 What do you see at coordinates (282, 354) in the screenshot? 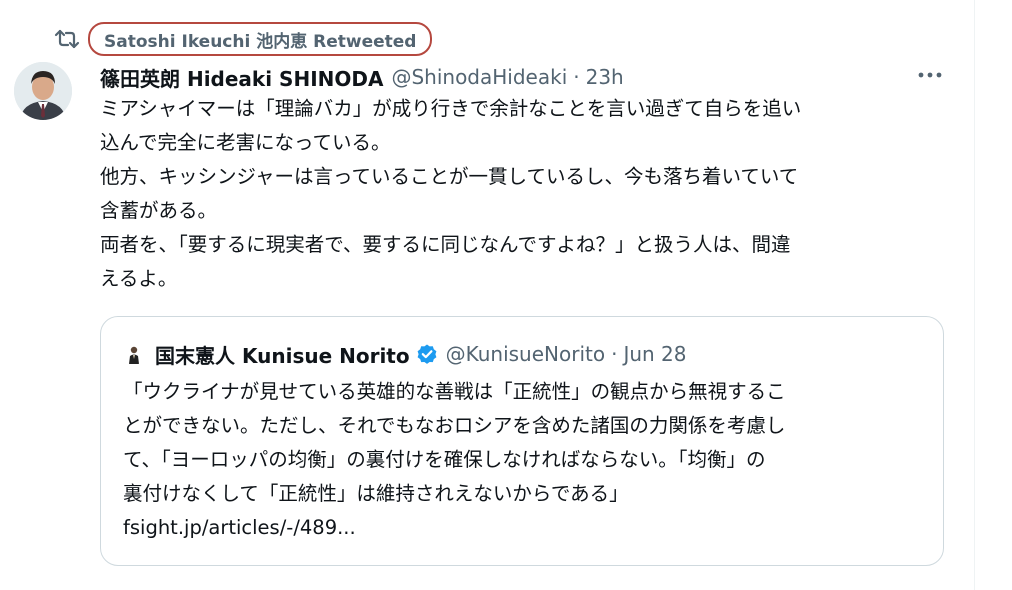
I see `quoted-author-name: 国末憲人 Kunisue Norito` at bounding box center [282, 354].